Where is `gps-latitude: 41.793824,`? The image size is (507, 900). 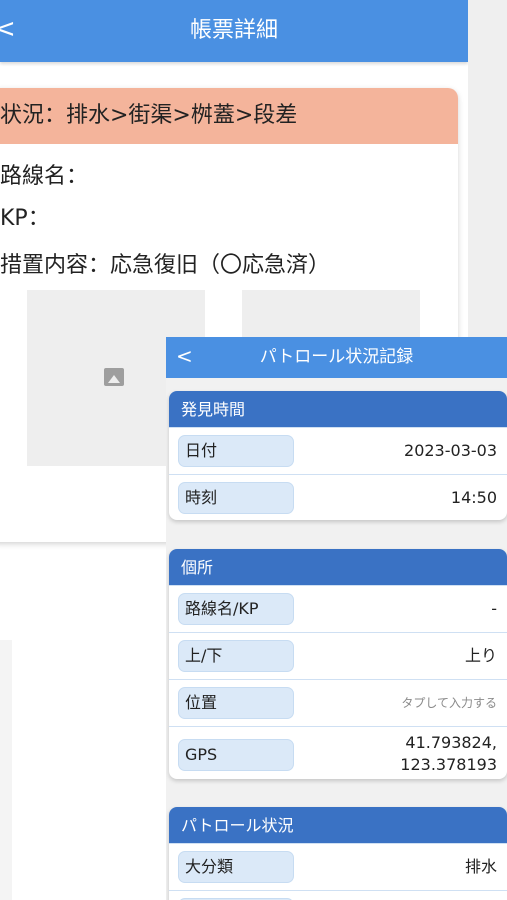 gps-latitude: 41.793824, is located at coordinates (451, 742).